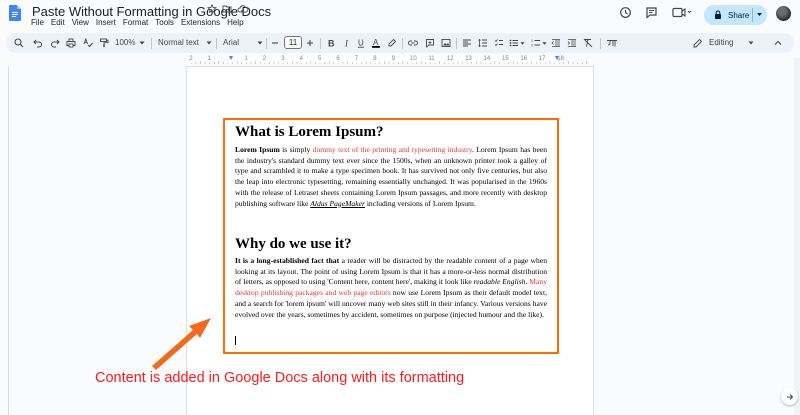 The height and width of the screenshot is (415, 800). What do you see at coordinates (797, 236) in the screenshot?
I see `vertical-scrollbar` at bounding box center [797, 236].